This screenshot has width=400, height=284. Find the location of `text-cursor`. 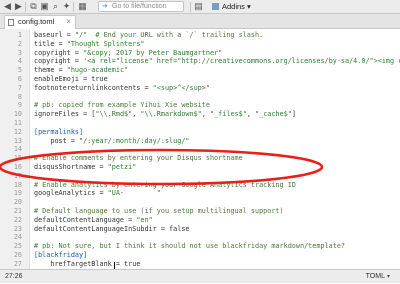

text-cursor is located at coordinates (114, 265).